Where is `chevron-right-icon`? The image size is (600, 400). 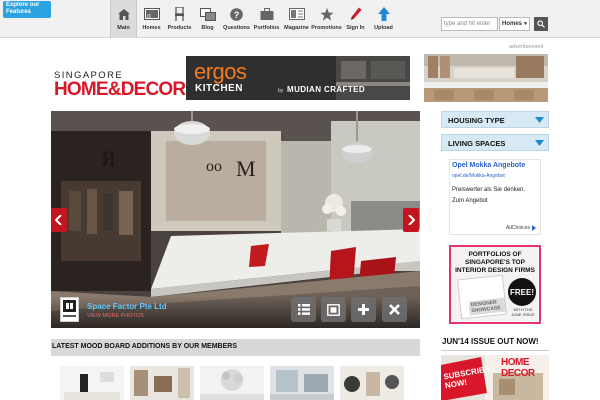 chevron-right-icon is located at coordinates (411, 220).